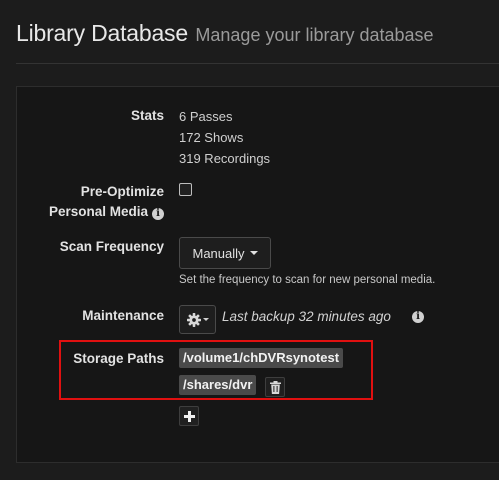 The width and height of the screenshot is (499, 480). What do you see at coordinates (111, 246) in the screenshot?
I see `scan-frequency-label: Scan Frequency` at bounding box center [111, 246].